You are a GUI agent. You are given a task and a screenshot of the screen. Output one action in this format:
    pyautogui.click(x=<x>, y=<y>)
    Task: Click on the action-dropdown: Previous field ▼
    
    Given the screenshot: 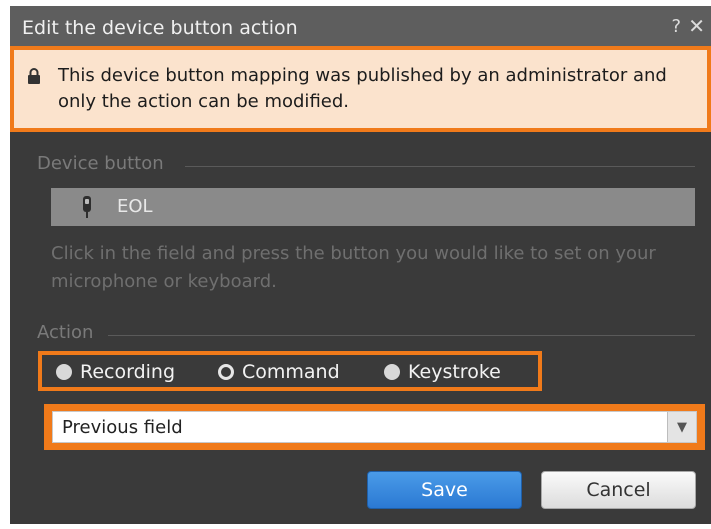 What is the action you would take?
    pyautogui.click(x=374, y=427)
    